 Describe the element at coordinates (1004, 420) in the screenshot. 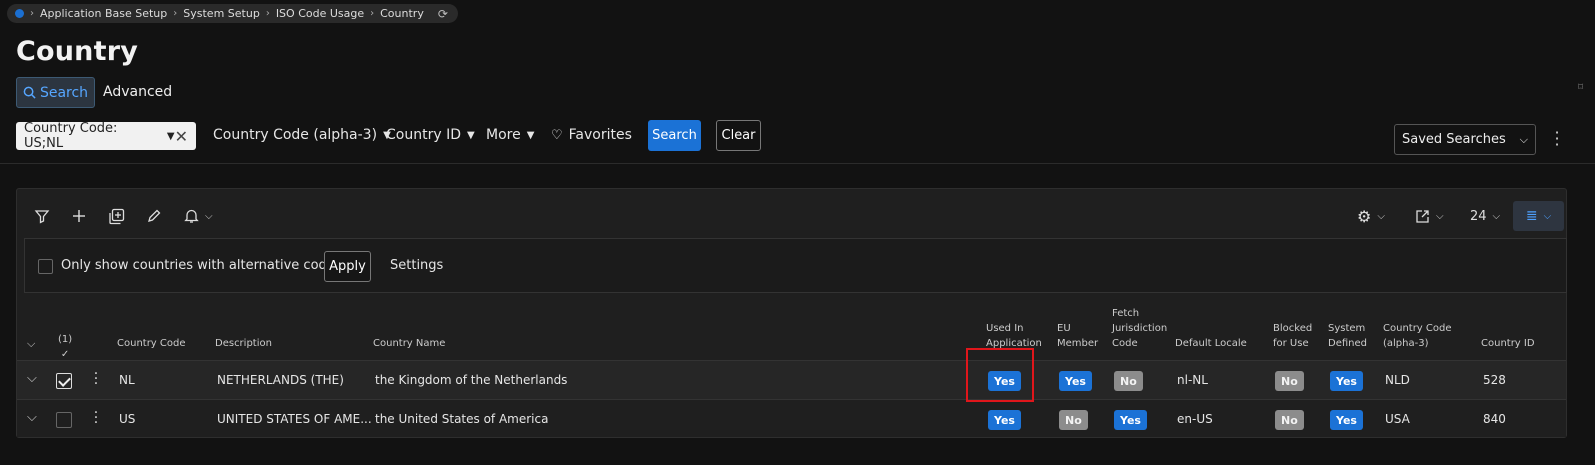

I see `badge-used-in-application: Yes` at that location.